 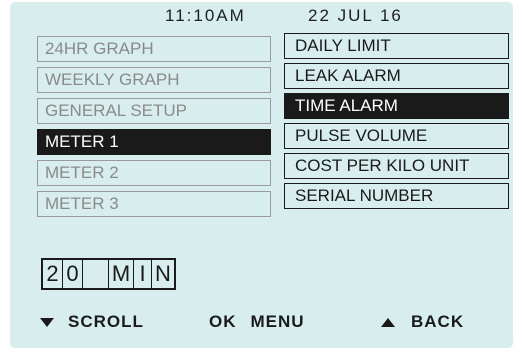 I want to click on submenu-item-daily-limit: DAILY LIMIT, so click(x=396, y=46).